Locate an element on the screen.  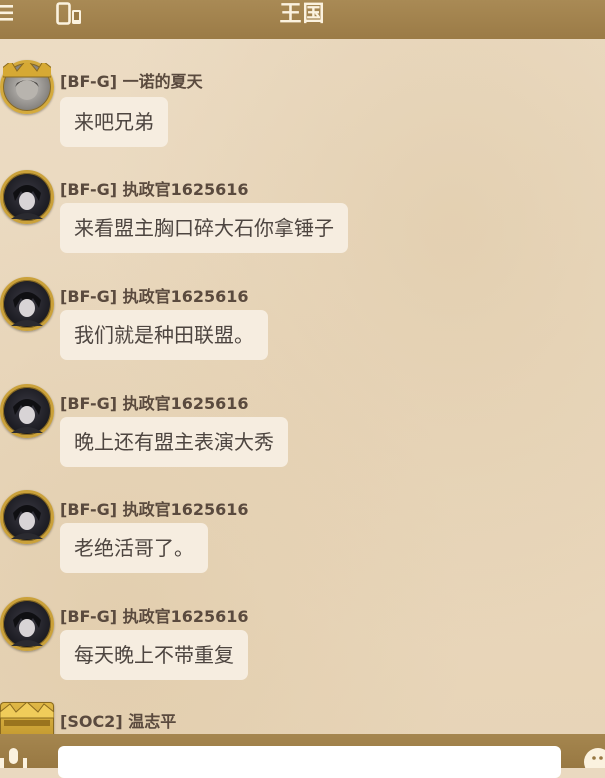
message-bubble: 每天晚上不带重复 is located at coordinates (154, 655).